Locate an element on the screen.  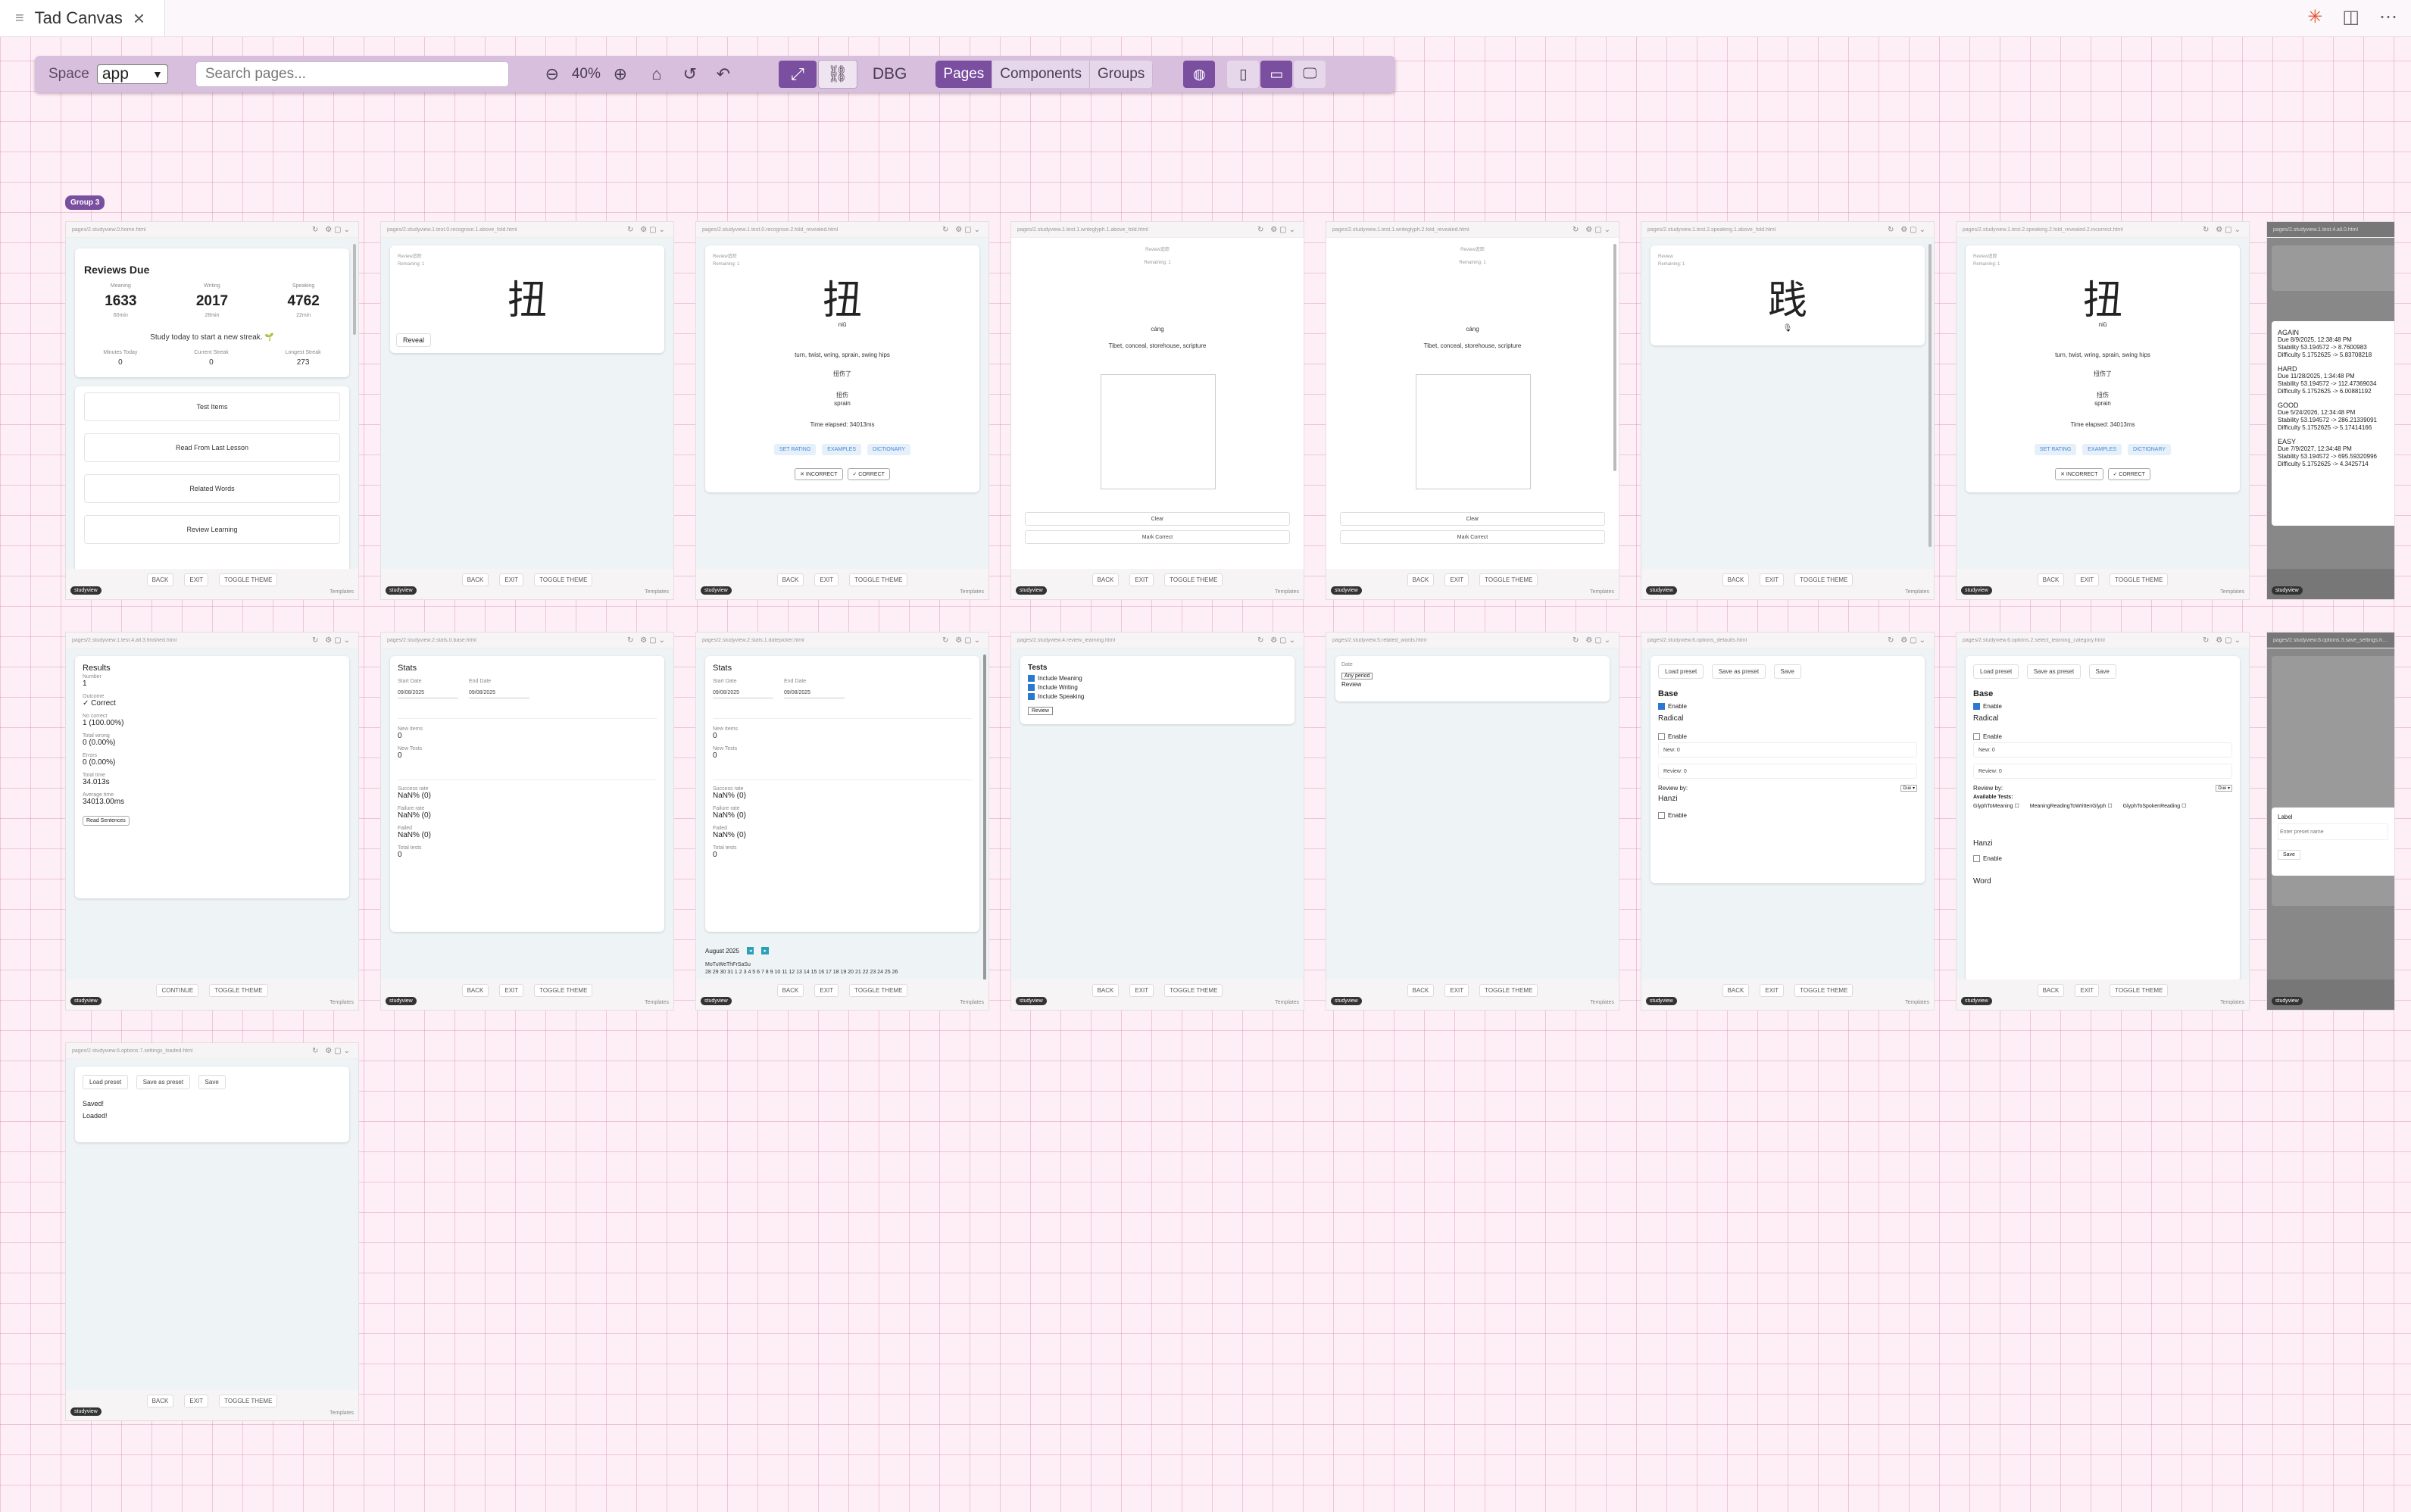
more-icon: ⋯ is located at coordinates (2388, 17).